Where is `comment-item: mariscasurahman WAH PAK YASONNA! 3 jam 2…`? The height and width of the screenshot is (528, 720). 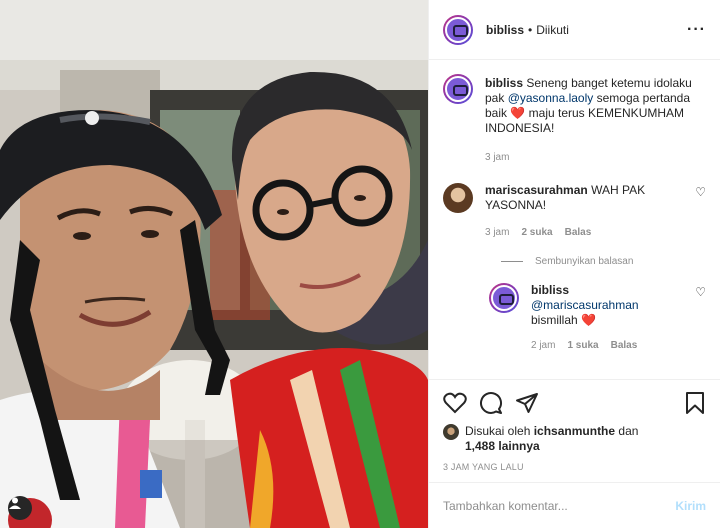 comment-item: mariscasurahman WAH PAK YASONNA! 3 jam 2… is located at coordinates (574, 211).